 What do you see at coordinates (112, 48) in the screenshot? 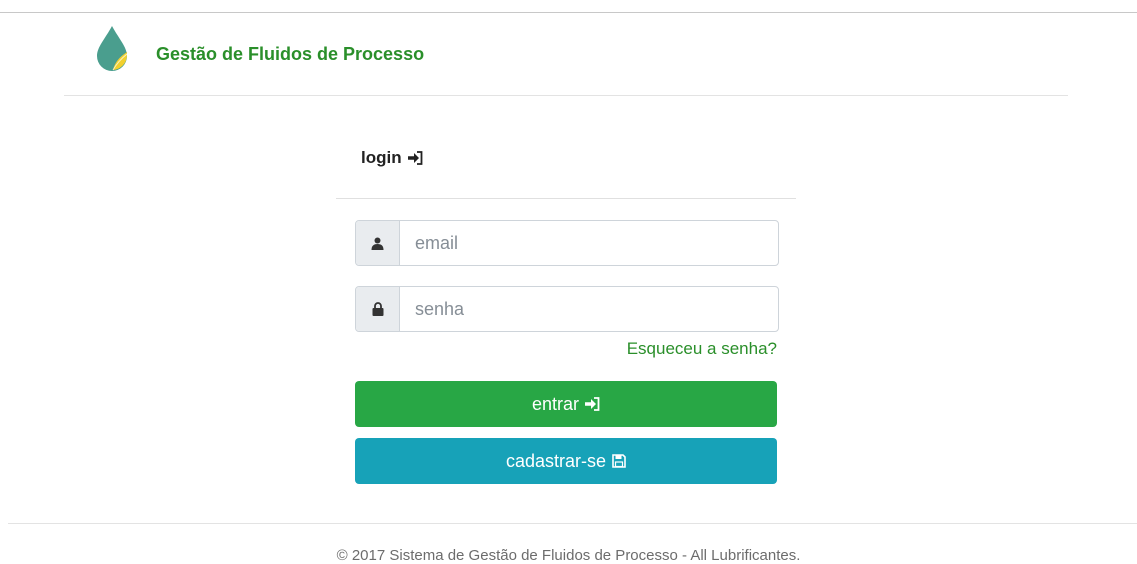
I see `drop-leaf-logo` at bounding box center [112, 48].